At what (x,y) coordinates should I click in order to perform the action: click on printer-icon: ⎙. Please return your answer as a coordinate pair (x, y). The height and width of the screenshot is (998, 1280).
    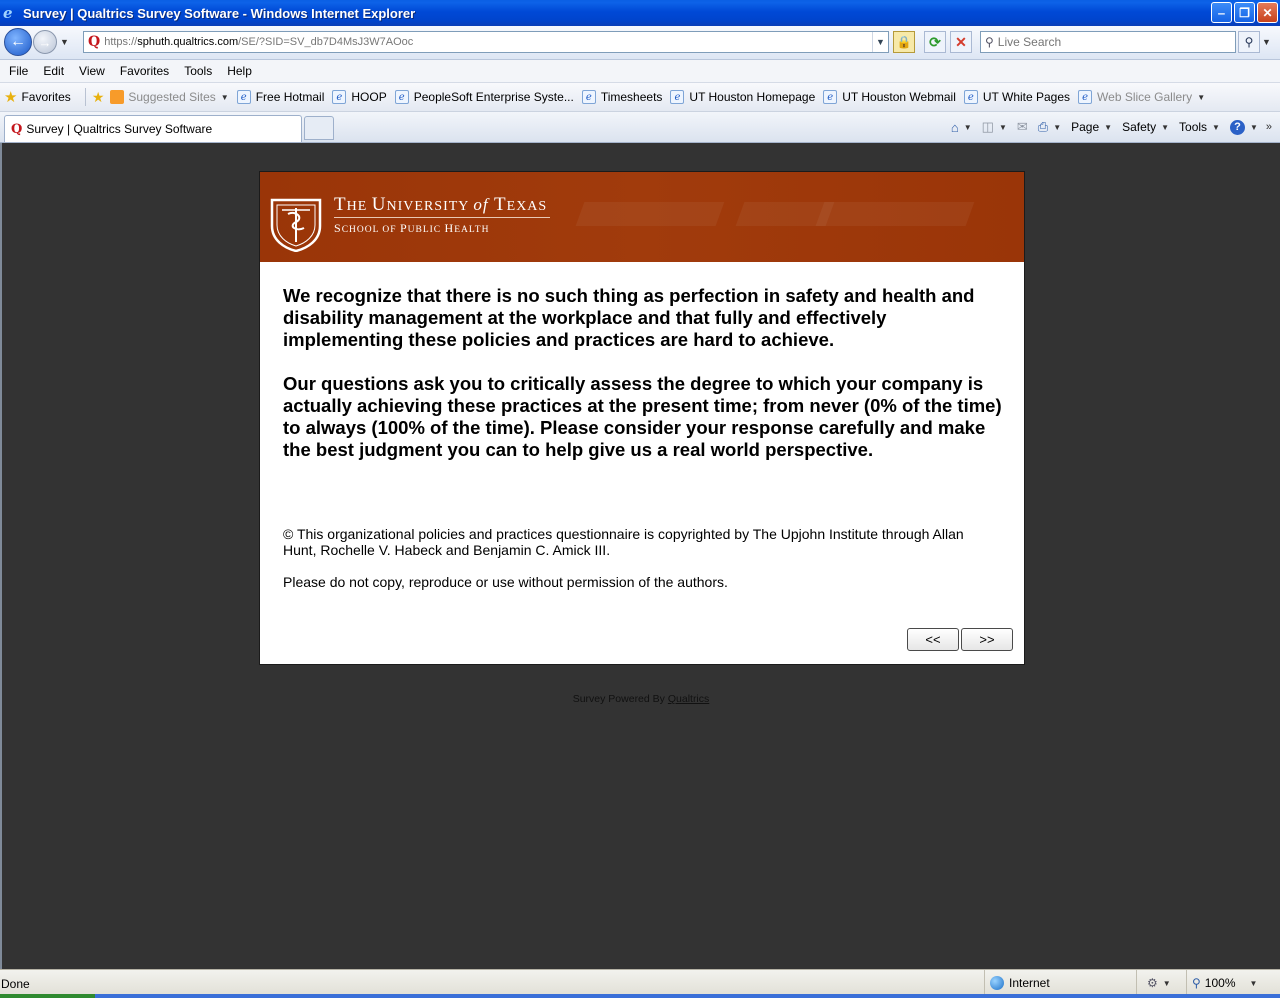
    Looking at the image, I should click on (1043, 126).